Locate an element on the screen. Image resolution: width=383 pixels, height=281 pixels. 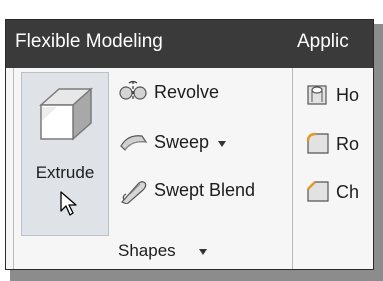
chamfer-icon is located at coordinates (318, 191).